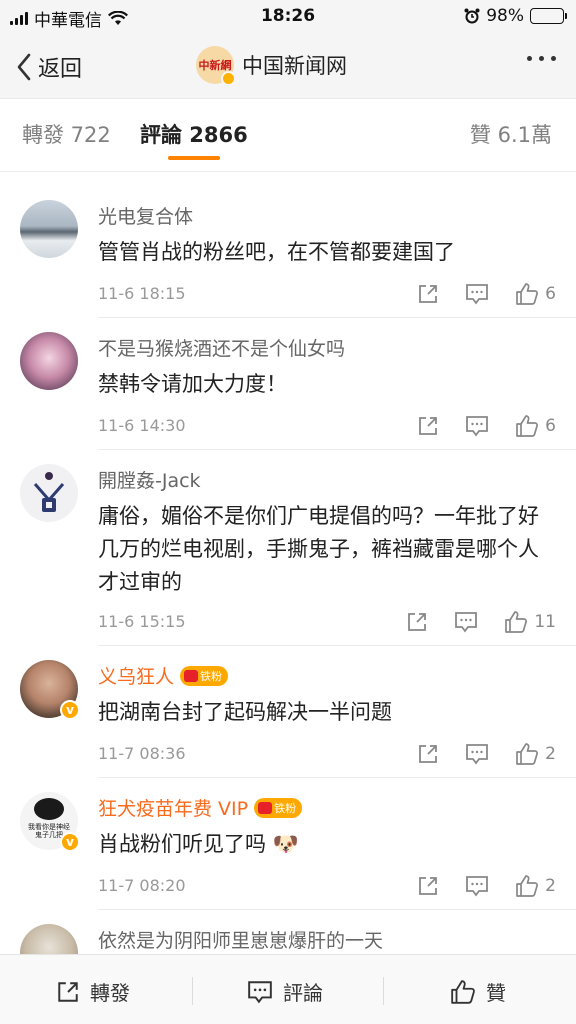 The width and height of the screenshot is (576, 1024). I want to click on active-tab-indicator, so click(194, 158).